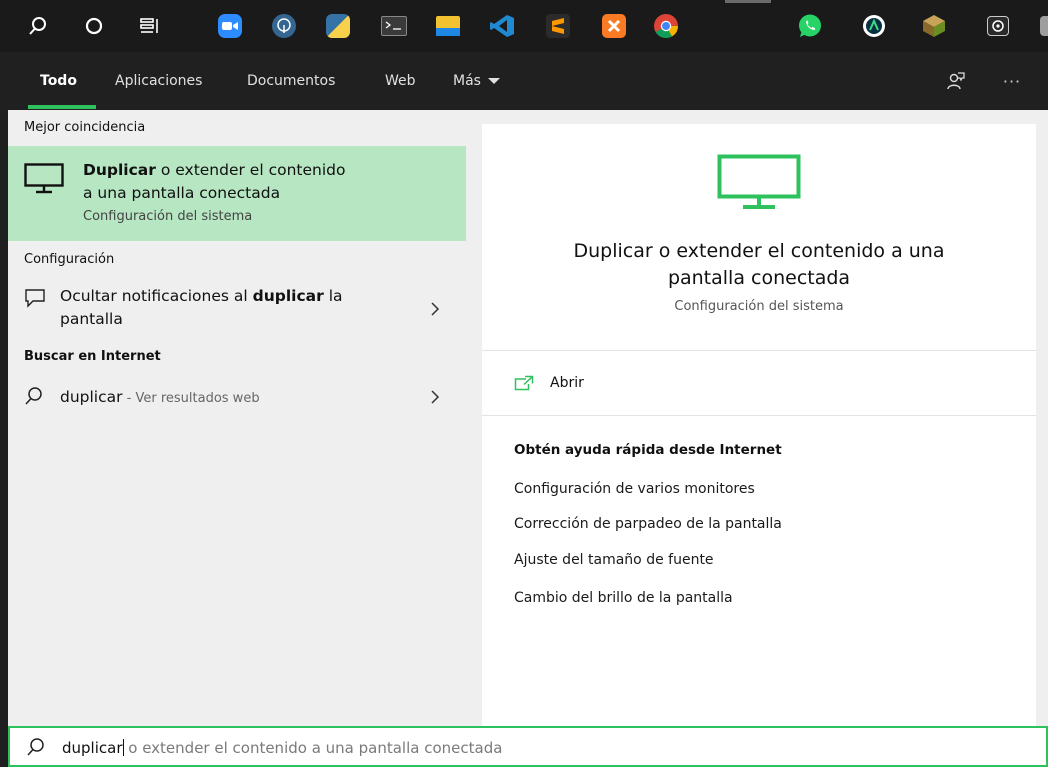 The image size is (1048, 767). What do you see at coordinates (634, 489) in the screenshot?
I see `help-link-monitors: Configuración de varios monitores` at bounding box center [634, 489].